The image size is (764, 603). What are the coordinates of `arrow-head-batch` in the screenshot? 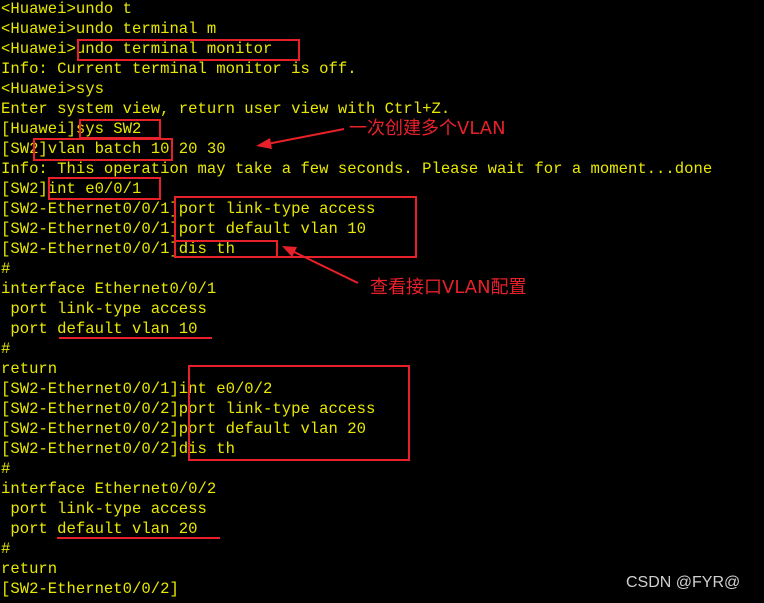 It's located at (264, 143).